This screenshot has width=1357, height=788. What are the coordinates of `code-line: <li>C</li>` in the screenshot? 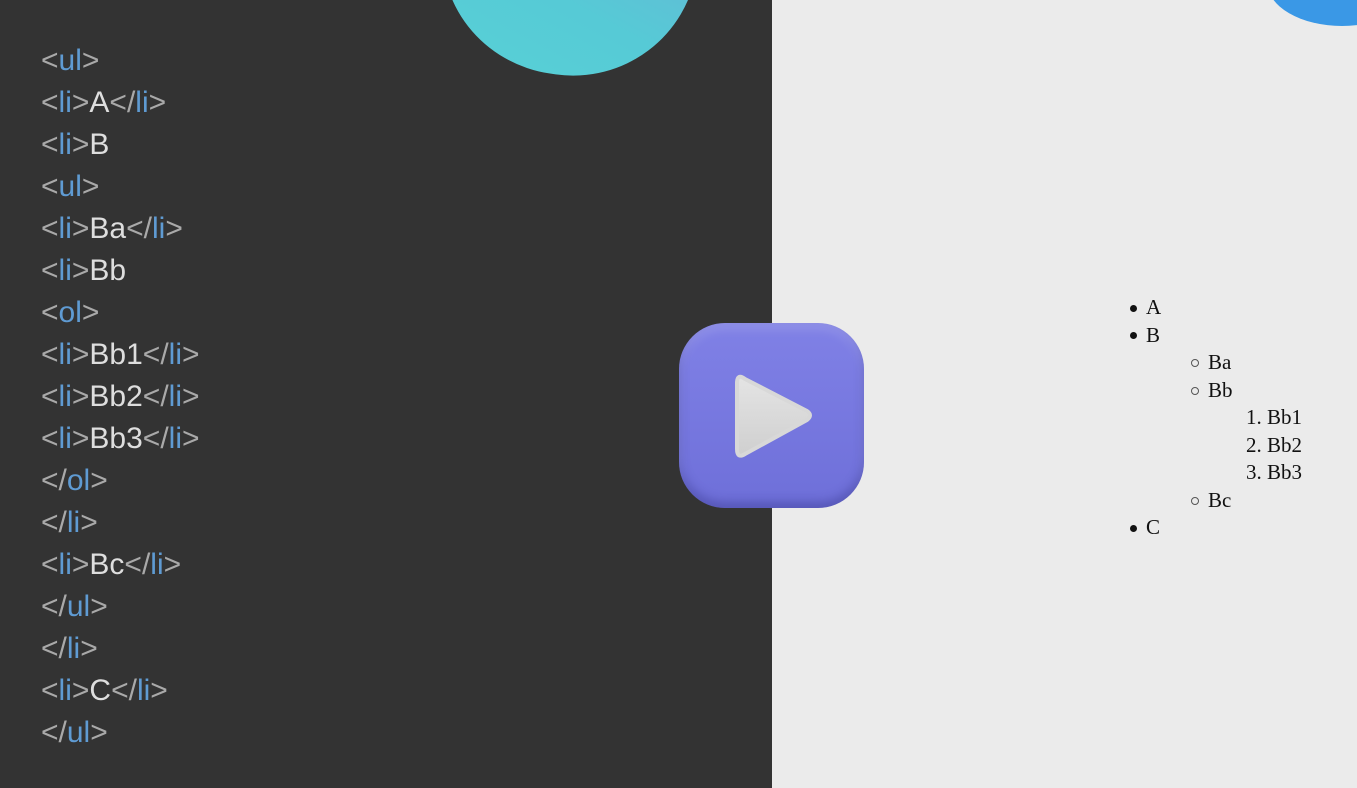 It's located at (120, 691).